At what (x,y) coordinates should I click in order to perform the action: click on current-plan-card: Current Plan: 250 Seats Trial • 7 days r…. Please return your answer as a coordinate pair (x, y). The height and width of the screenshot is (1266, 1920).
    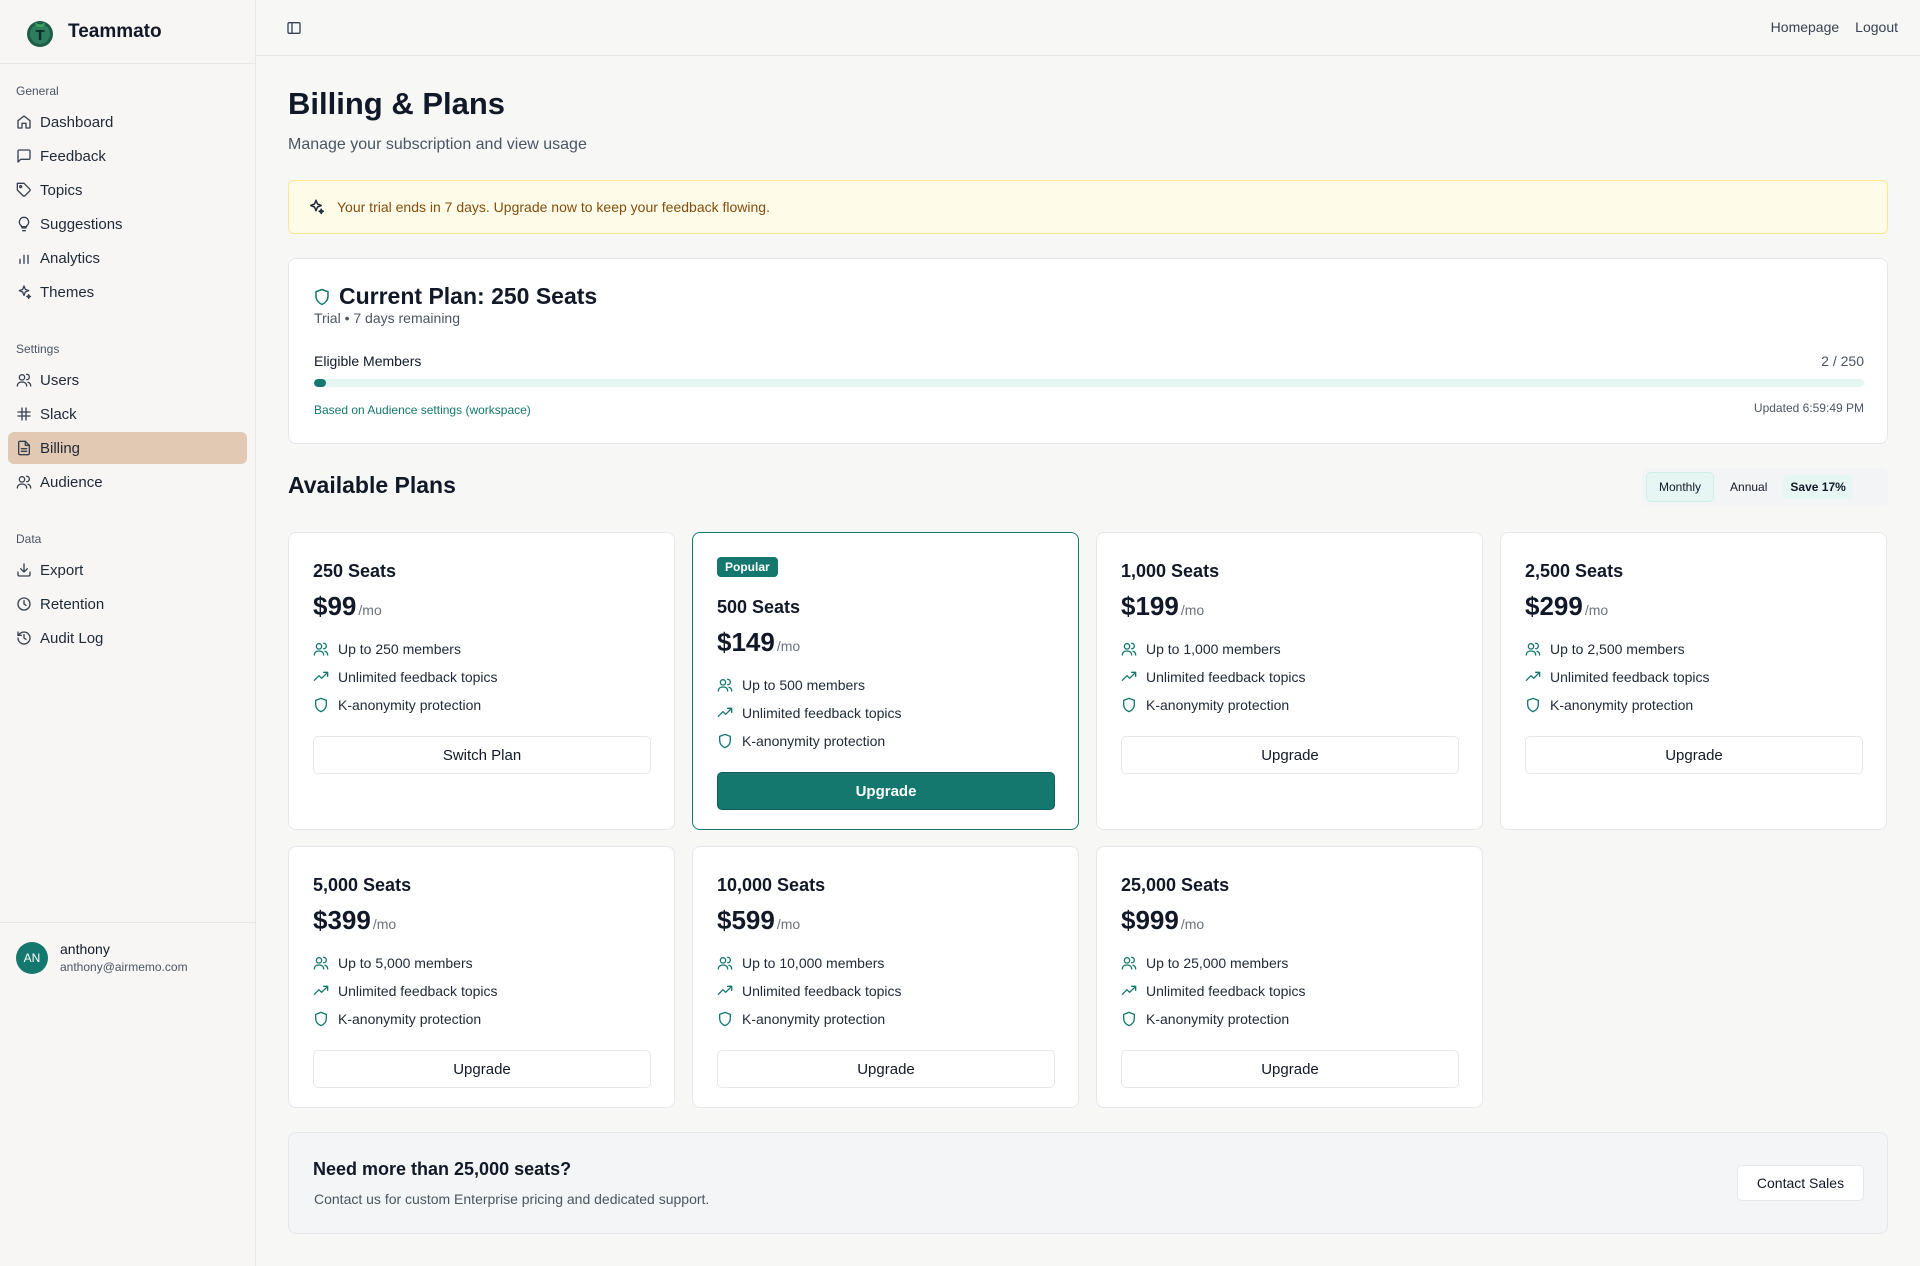
    Looking at the image, I should click on (1088, 351).